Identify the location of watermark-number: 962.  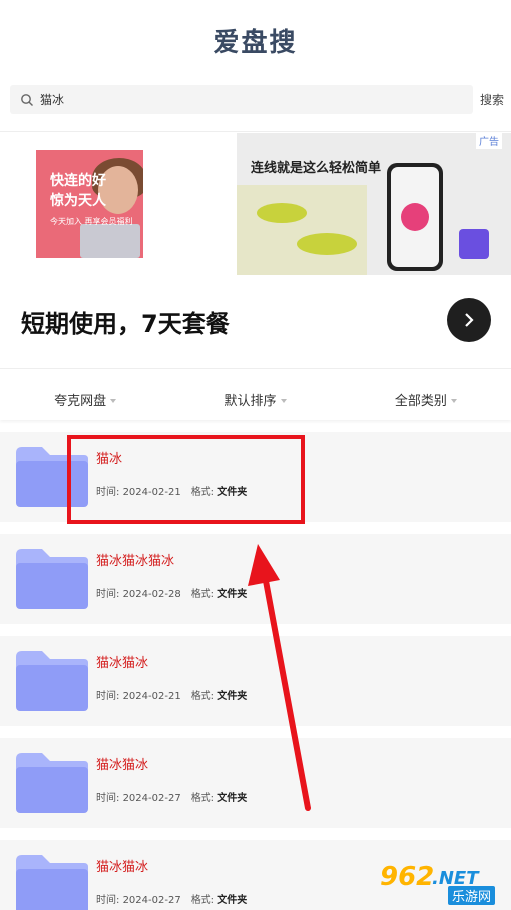
(407, 877).